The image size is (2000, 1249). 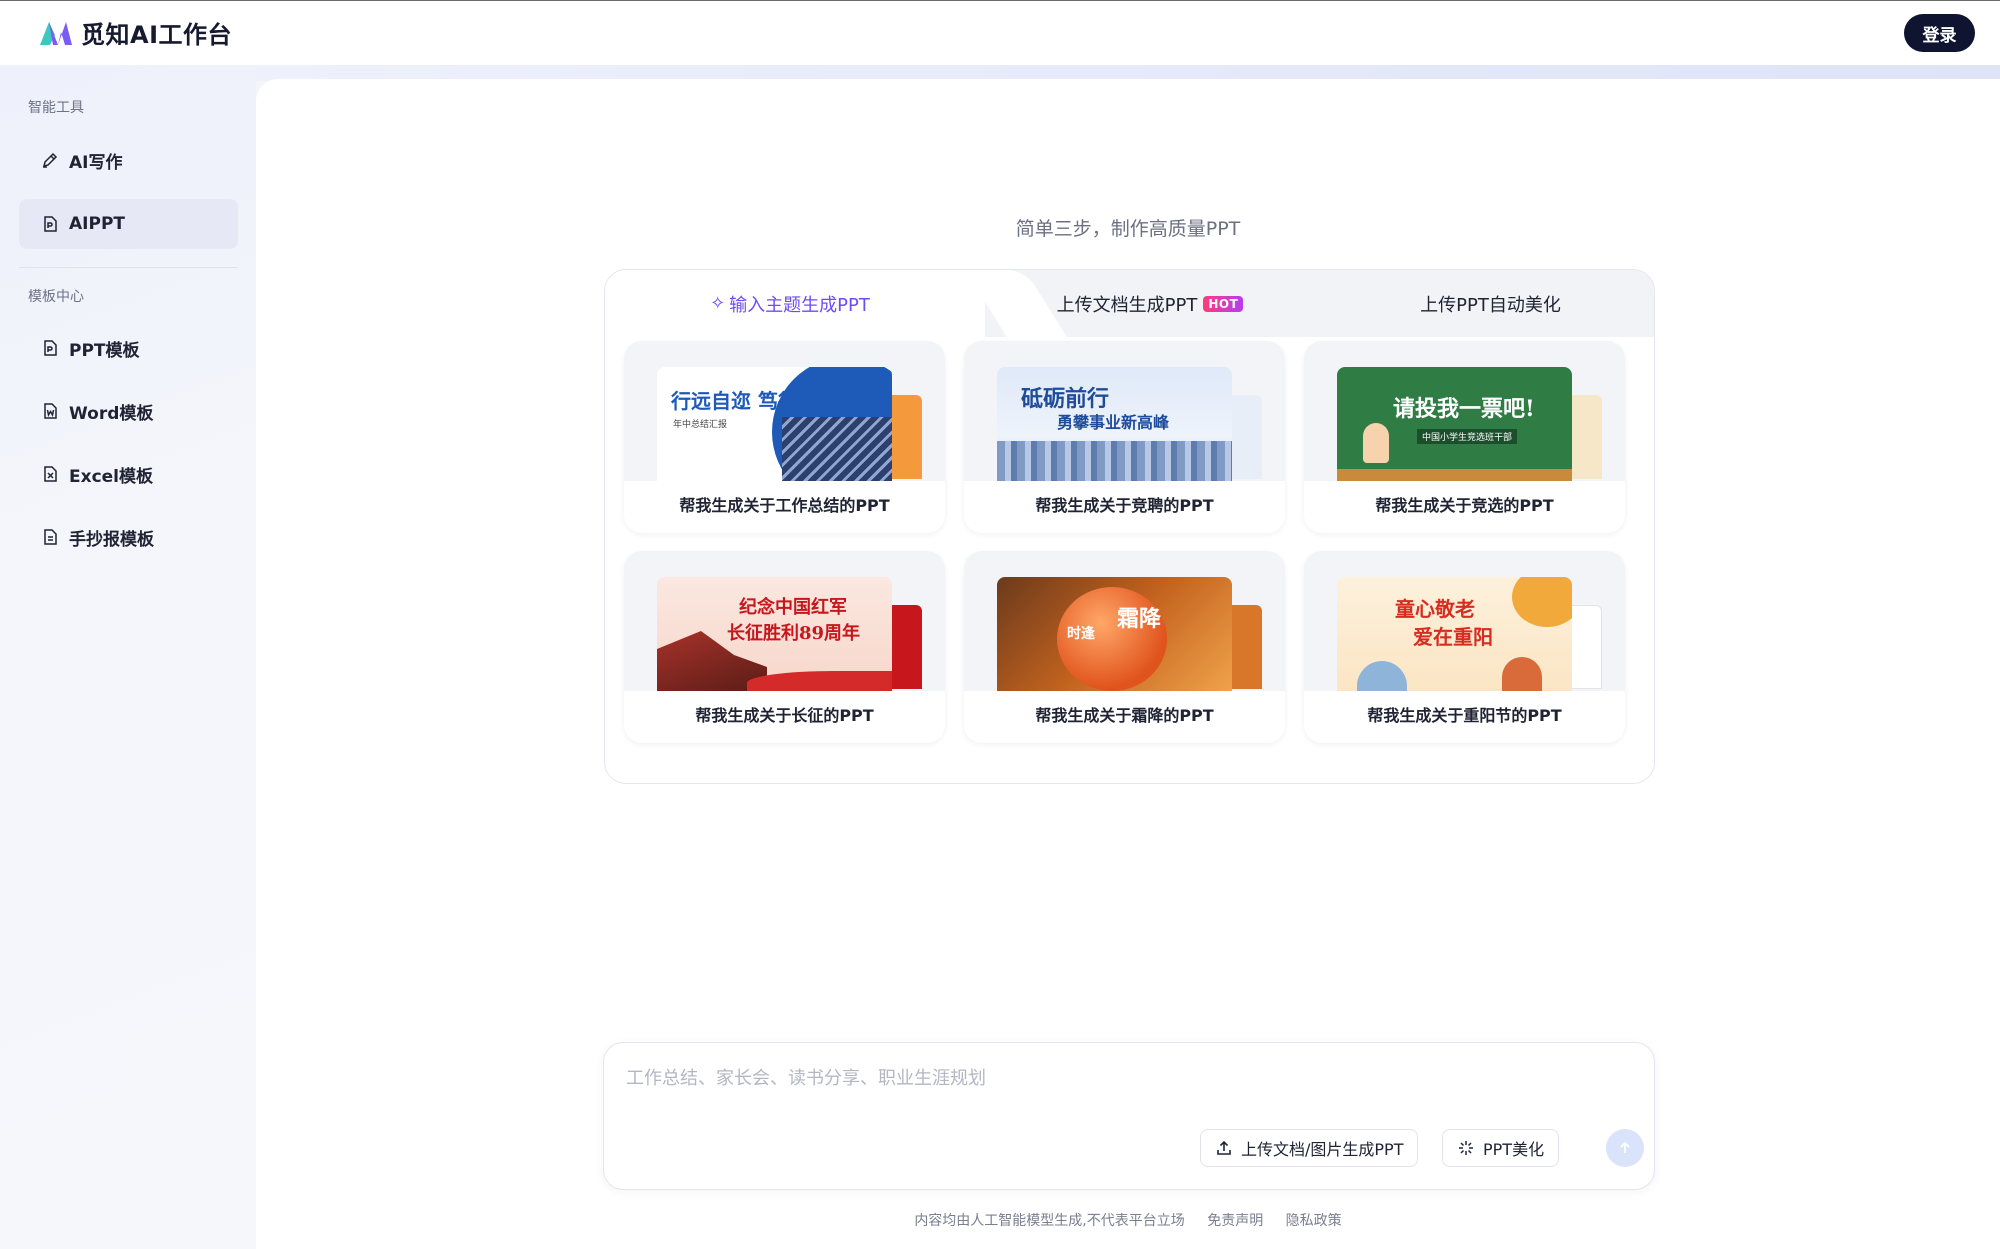 I want to click on ppt-beautify-button: PPT美化, so click(x=1501, y=1148).